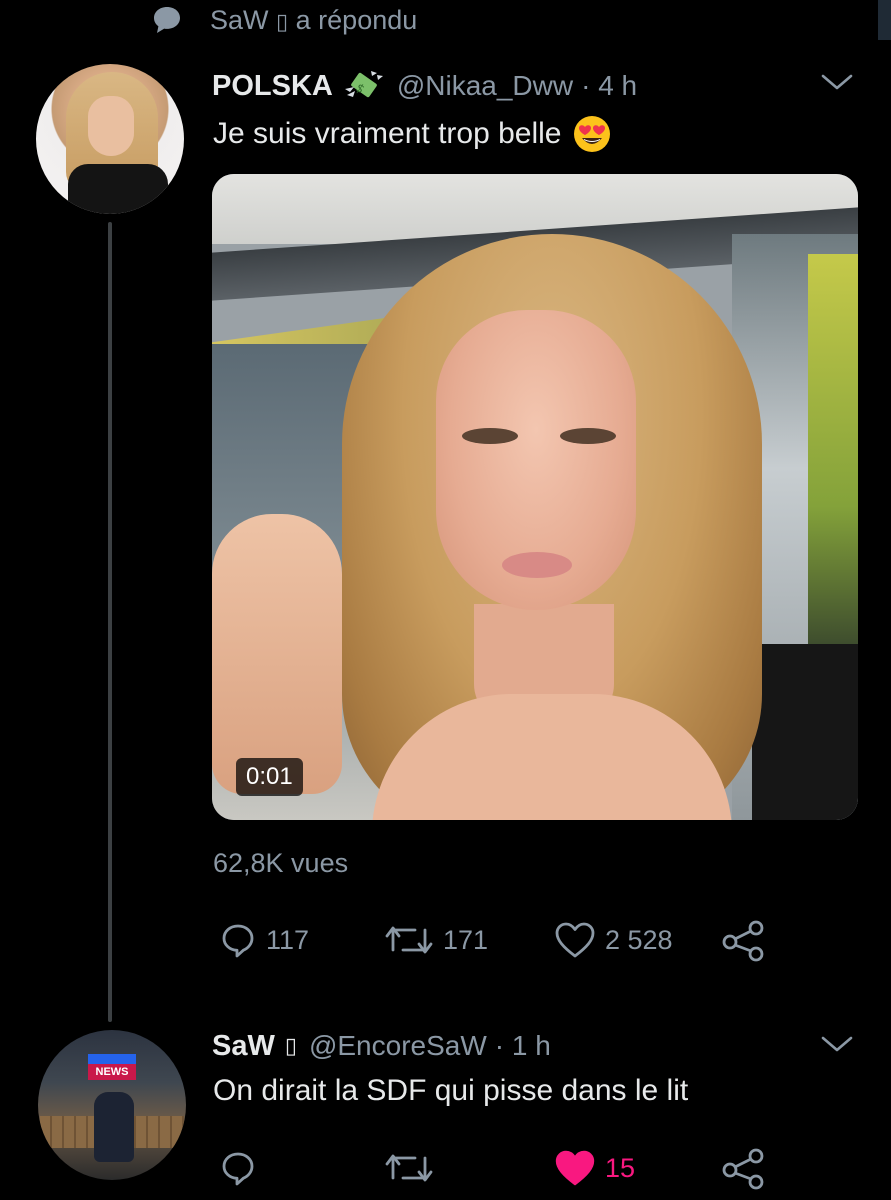 The width and height of the screenshot is (891, 1200). Describe the element at coordinates (243, 1046) in the screenshot. I see `display-name: SaW` at that location.